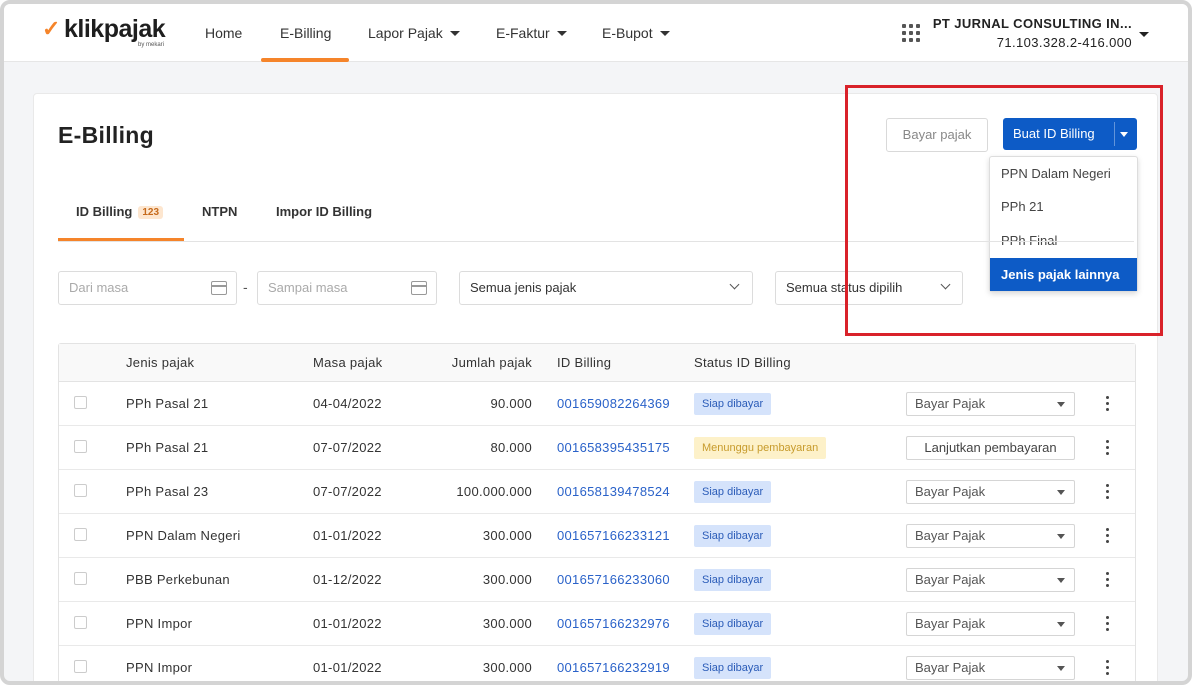 This screenshot has width=1192, height=685. Describe the element at coordinates (160, 363) in the screenshot. I see `col-jenis-pajak: Jenis pajak` at that location.